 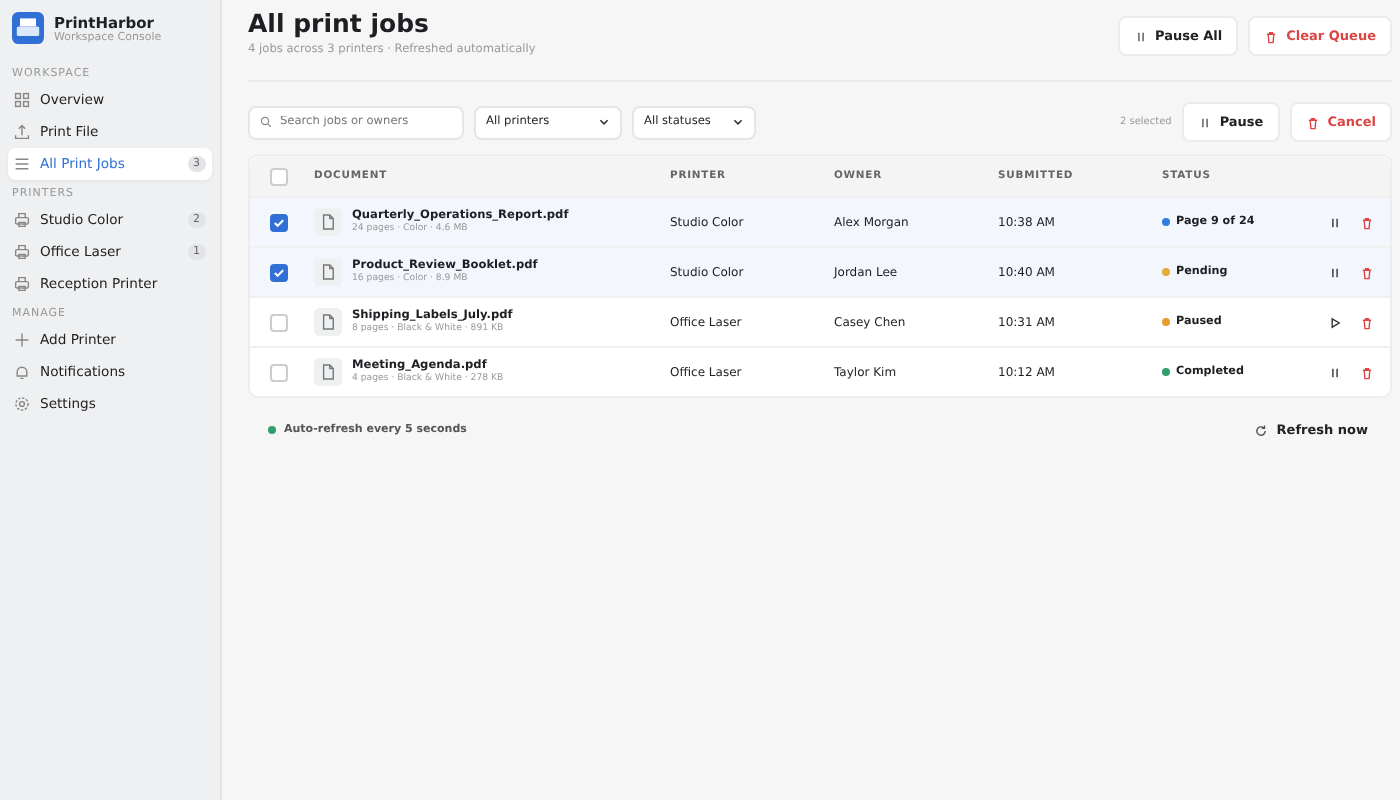 What do you see at coordinates (278, 176) in the screenshot?
I see `select-all-checkbox` at bounding box center [278, 176].